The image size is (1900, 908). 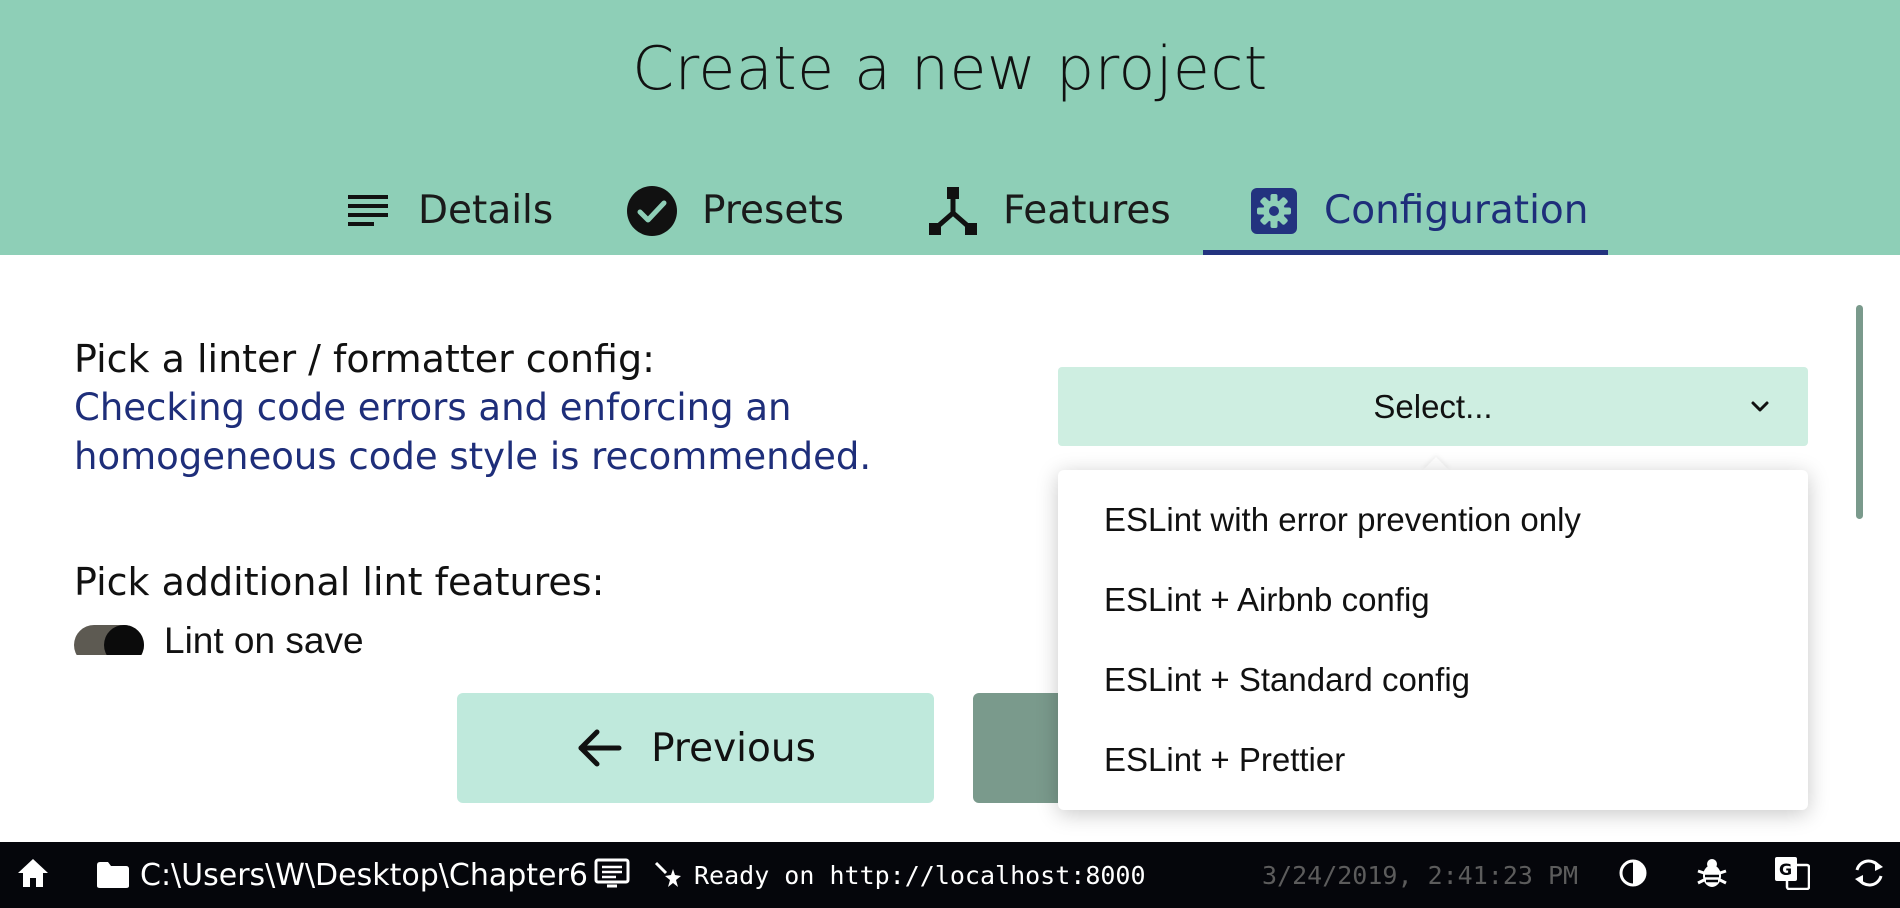 What do you see at coordinates (1274, 211) in the screenshot?
I see `gear-icon` at bounding box center [1274, 211].